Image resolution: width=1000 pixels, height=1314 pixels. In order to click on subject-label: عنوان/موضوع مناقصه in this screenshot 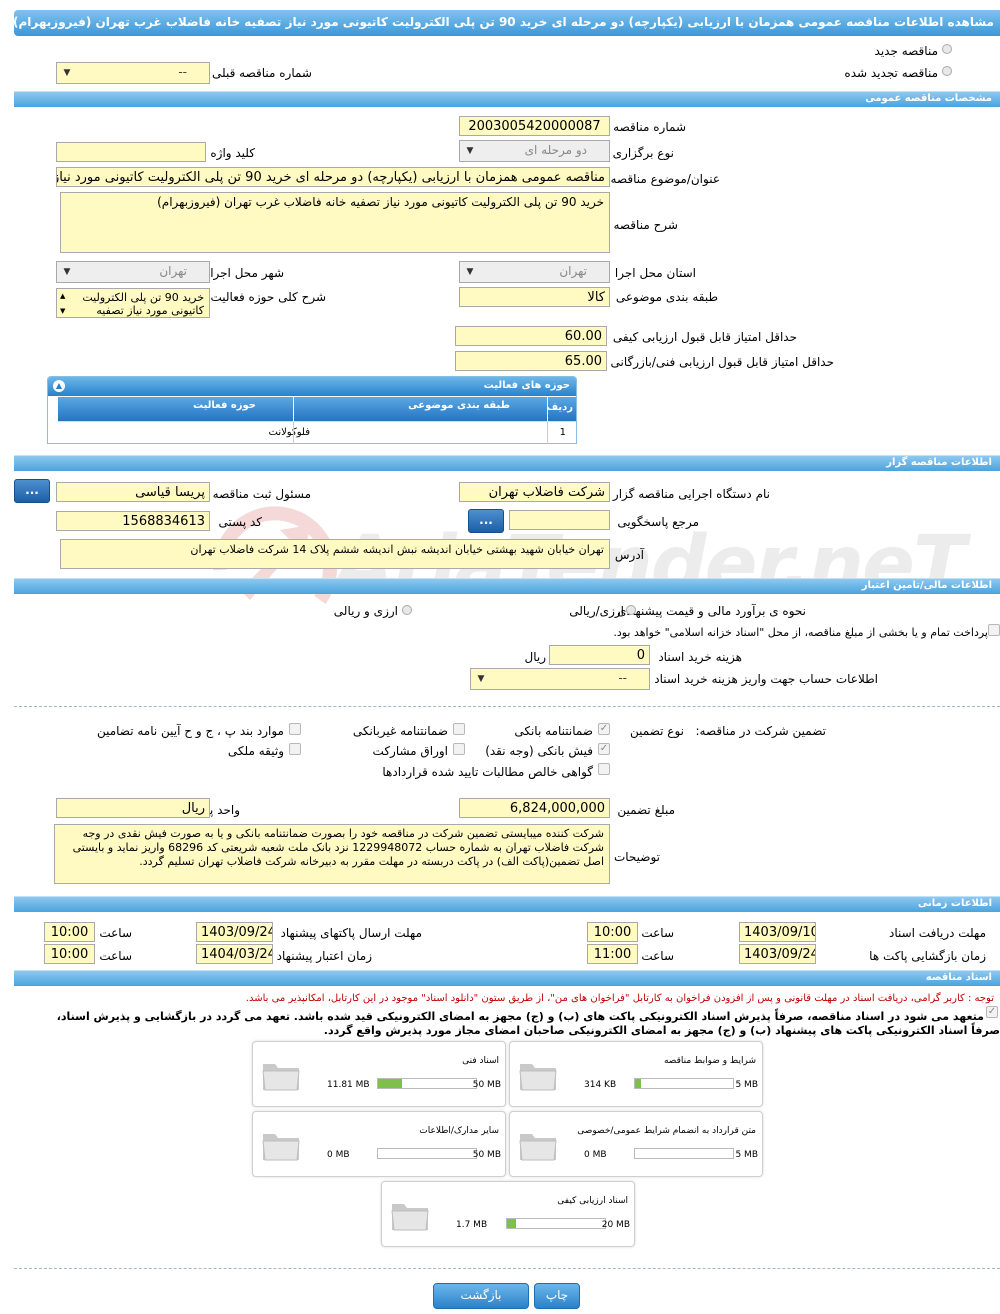, I will do `click(665, 179)`.